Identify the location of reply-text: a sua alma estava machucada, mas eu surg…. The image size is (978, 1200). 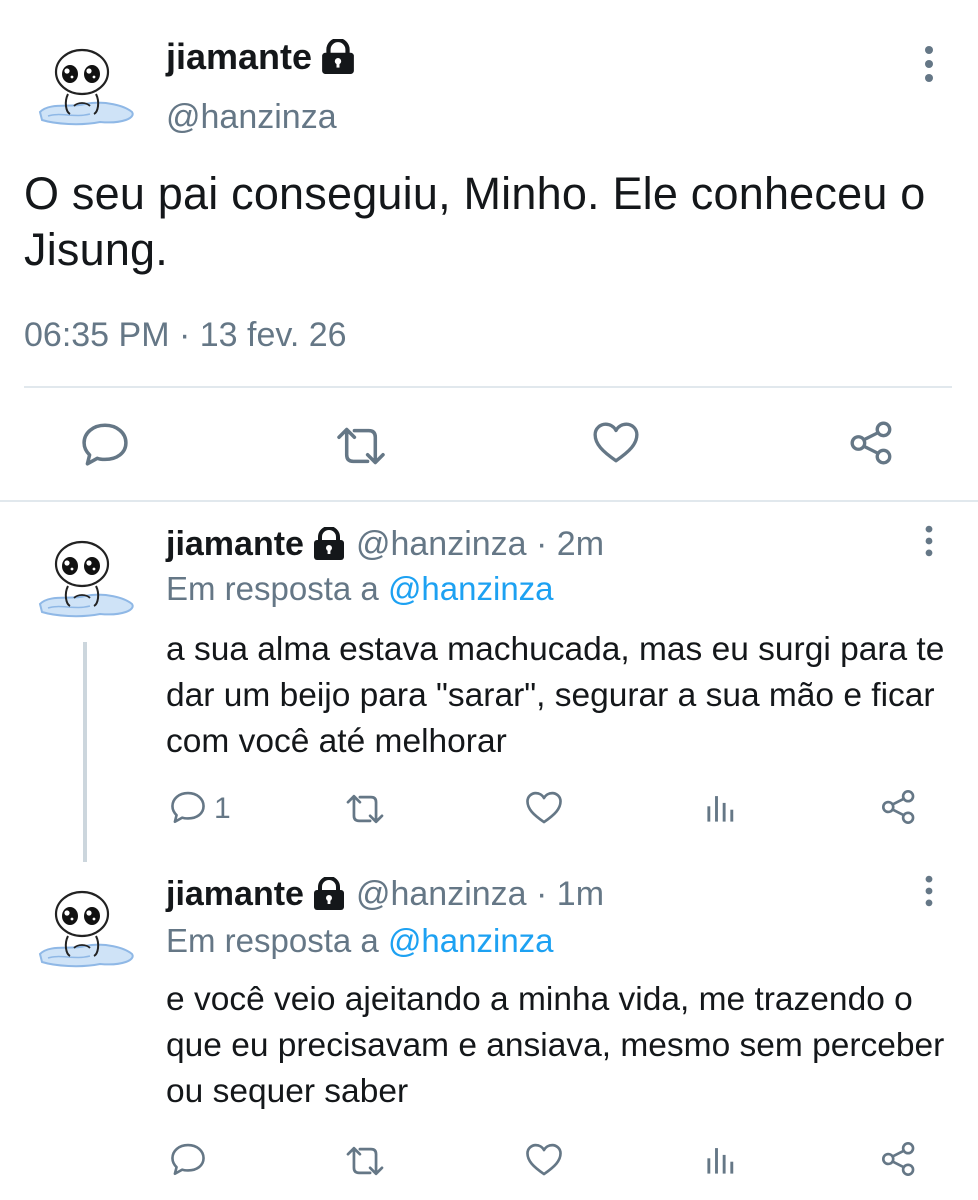
(555, 695).